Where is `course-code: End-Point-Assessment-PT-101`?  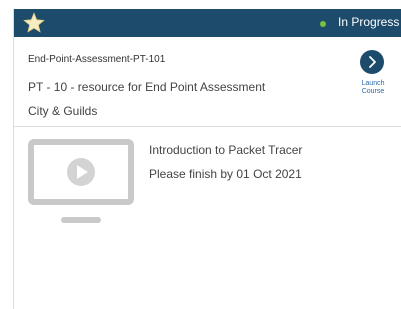 course-code: End-Point-Assessment-PT-101 is located at coordinates (97, 59).